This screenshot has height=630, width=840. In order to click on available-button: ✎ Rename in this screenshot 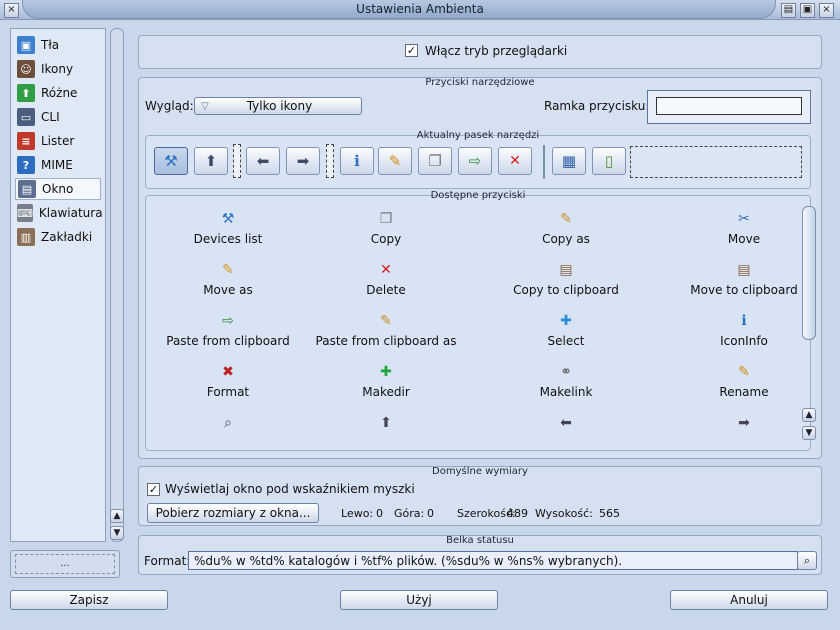, I will do `click(744, 381)`.